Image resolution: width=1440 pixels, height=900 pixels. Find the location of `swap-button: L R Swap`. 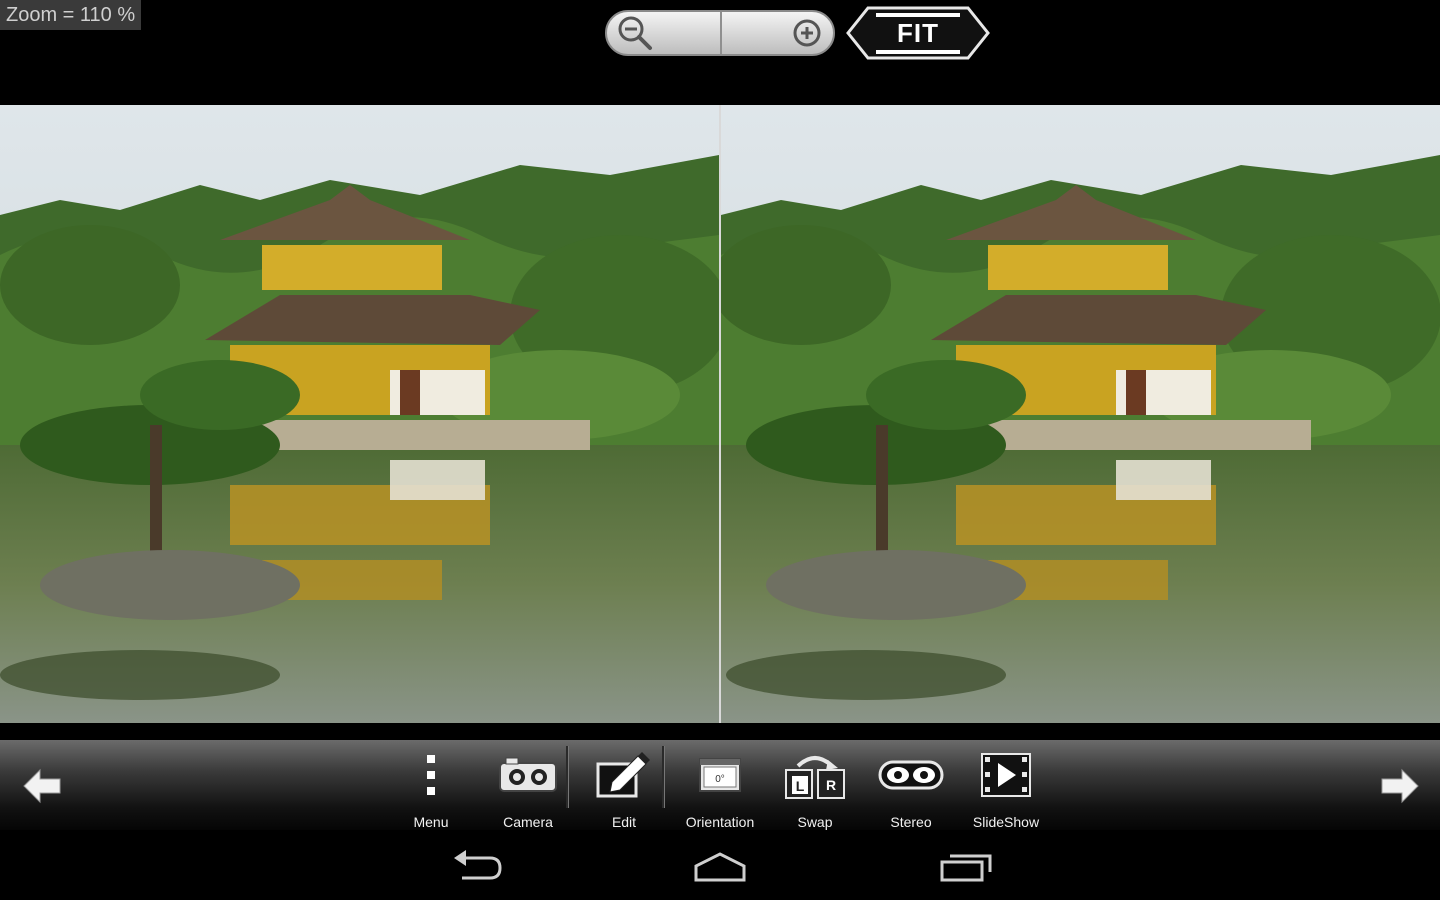

swap-button: L R Swap is located at coordinates (815, 789).